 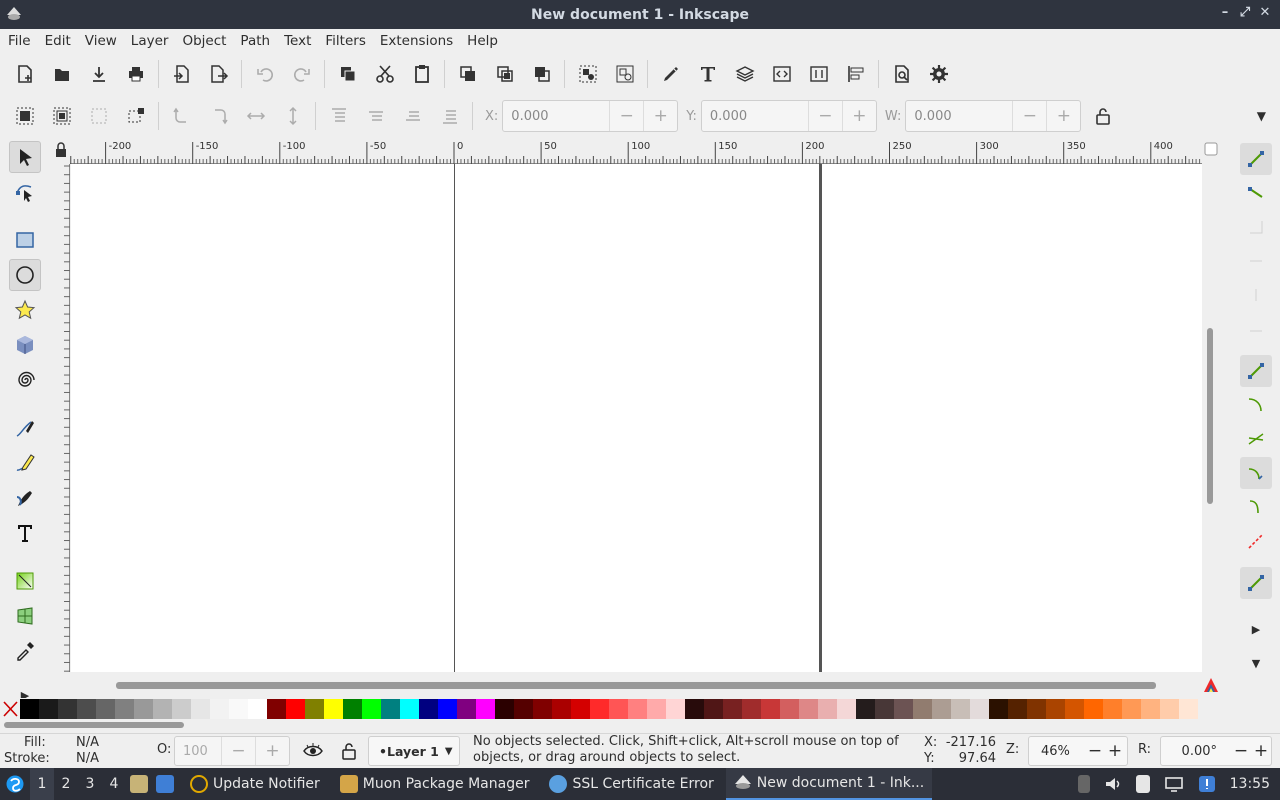 I want to click on deselect-button, so click(x=99, y=116).